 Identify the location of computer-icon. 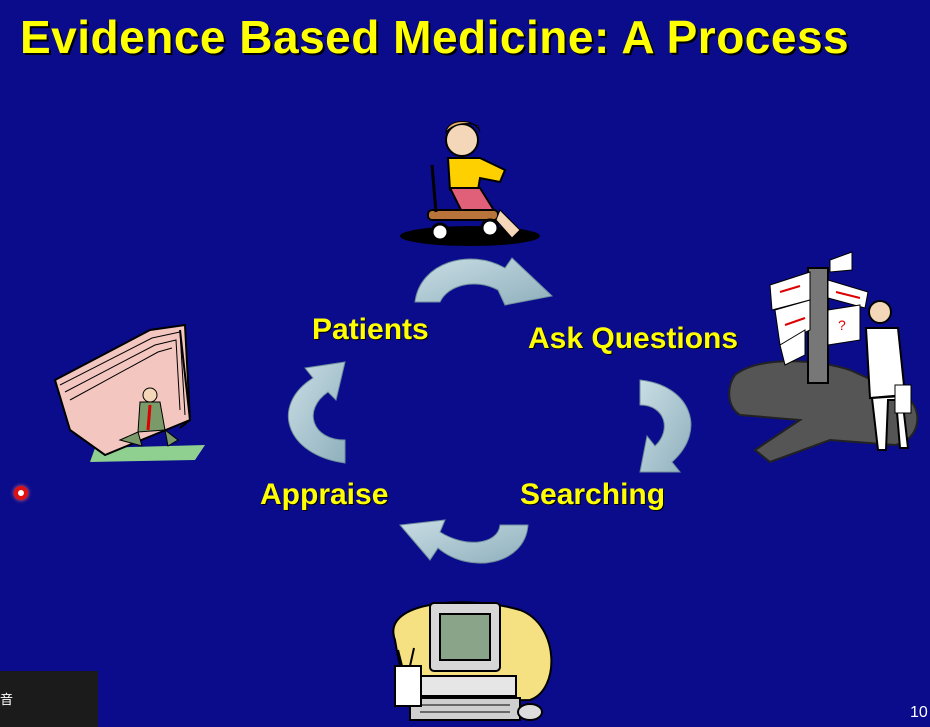
(472, 661).